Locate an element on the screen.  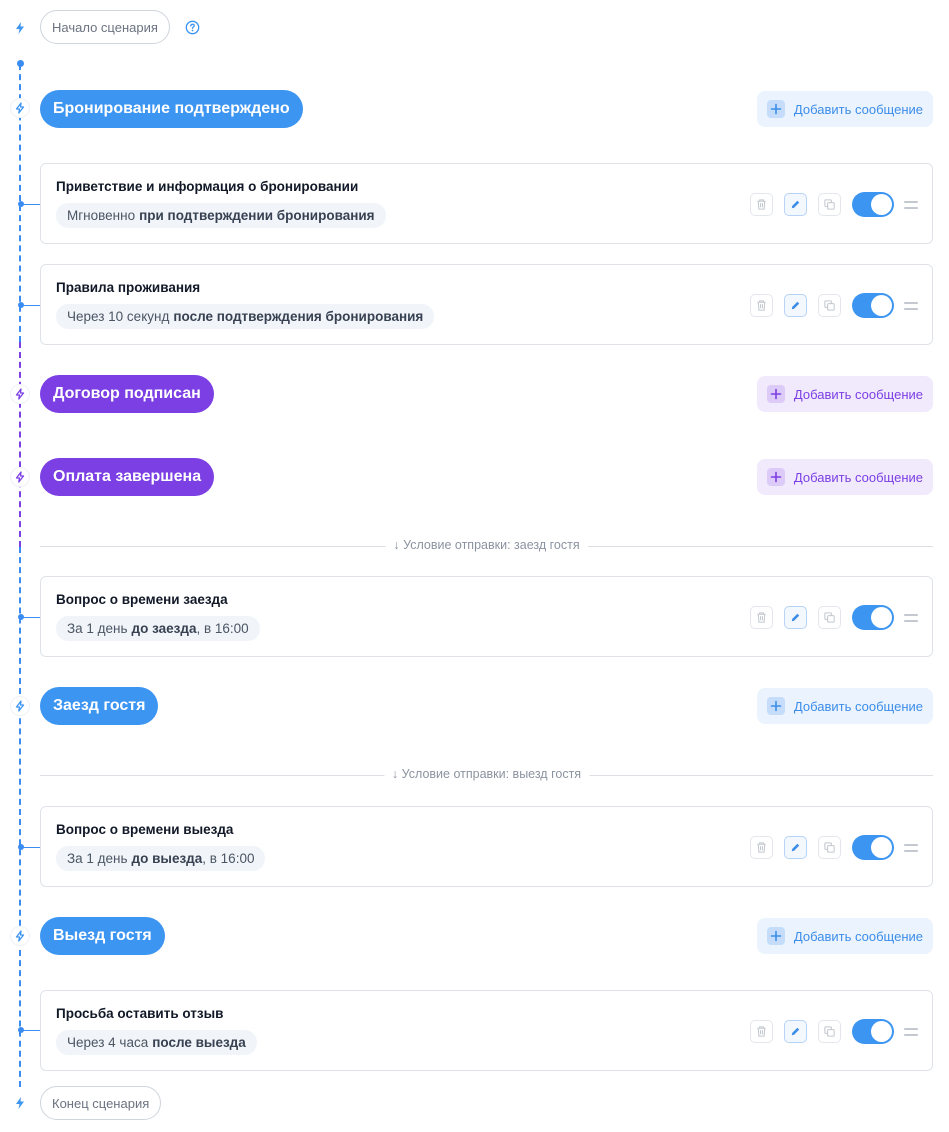
timeline-rail-purple is located at coordinates (20, 444).